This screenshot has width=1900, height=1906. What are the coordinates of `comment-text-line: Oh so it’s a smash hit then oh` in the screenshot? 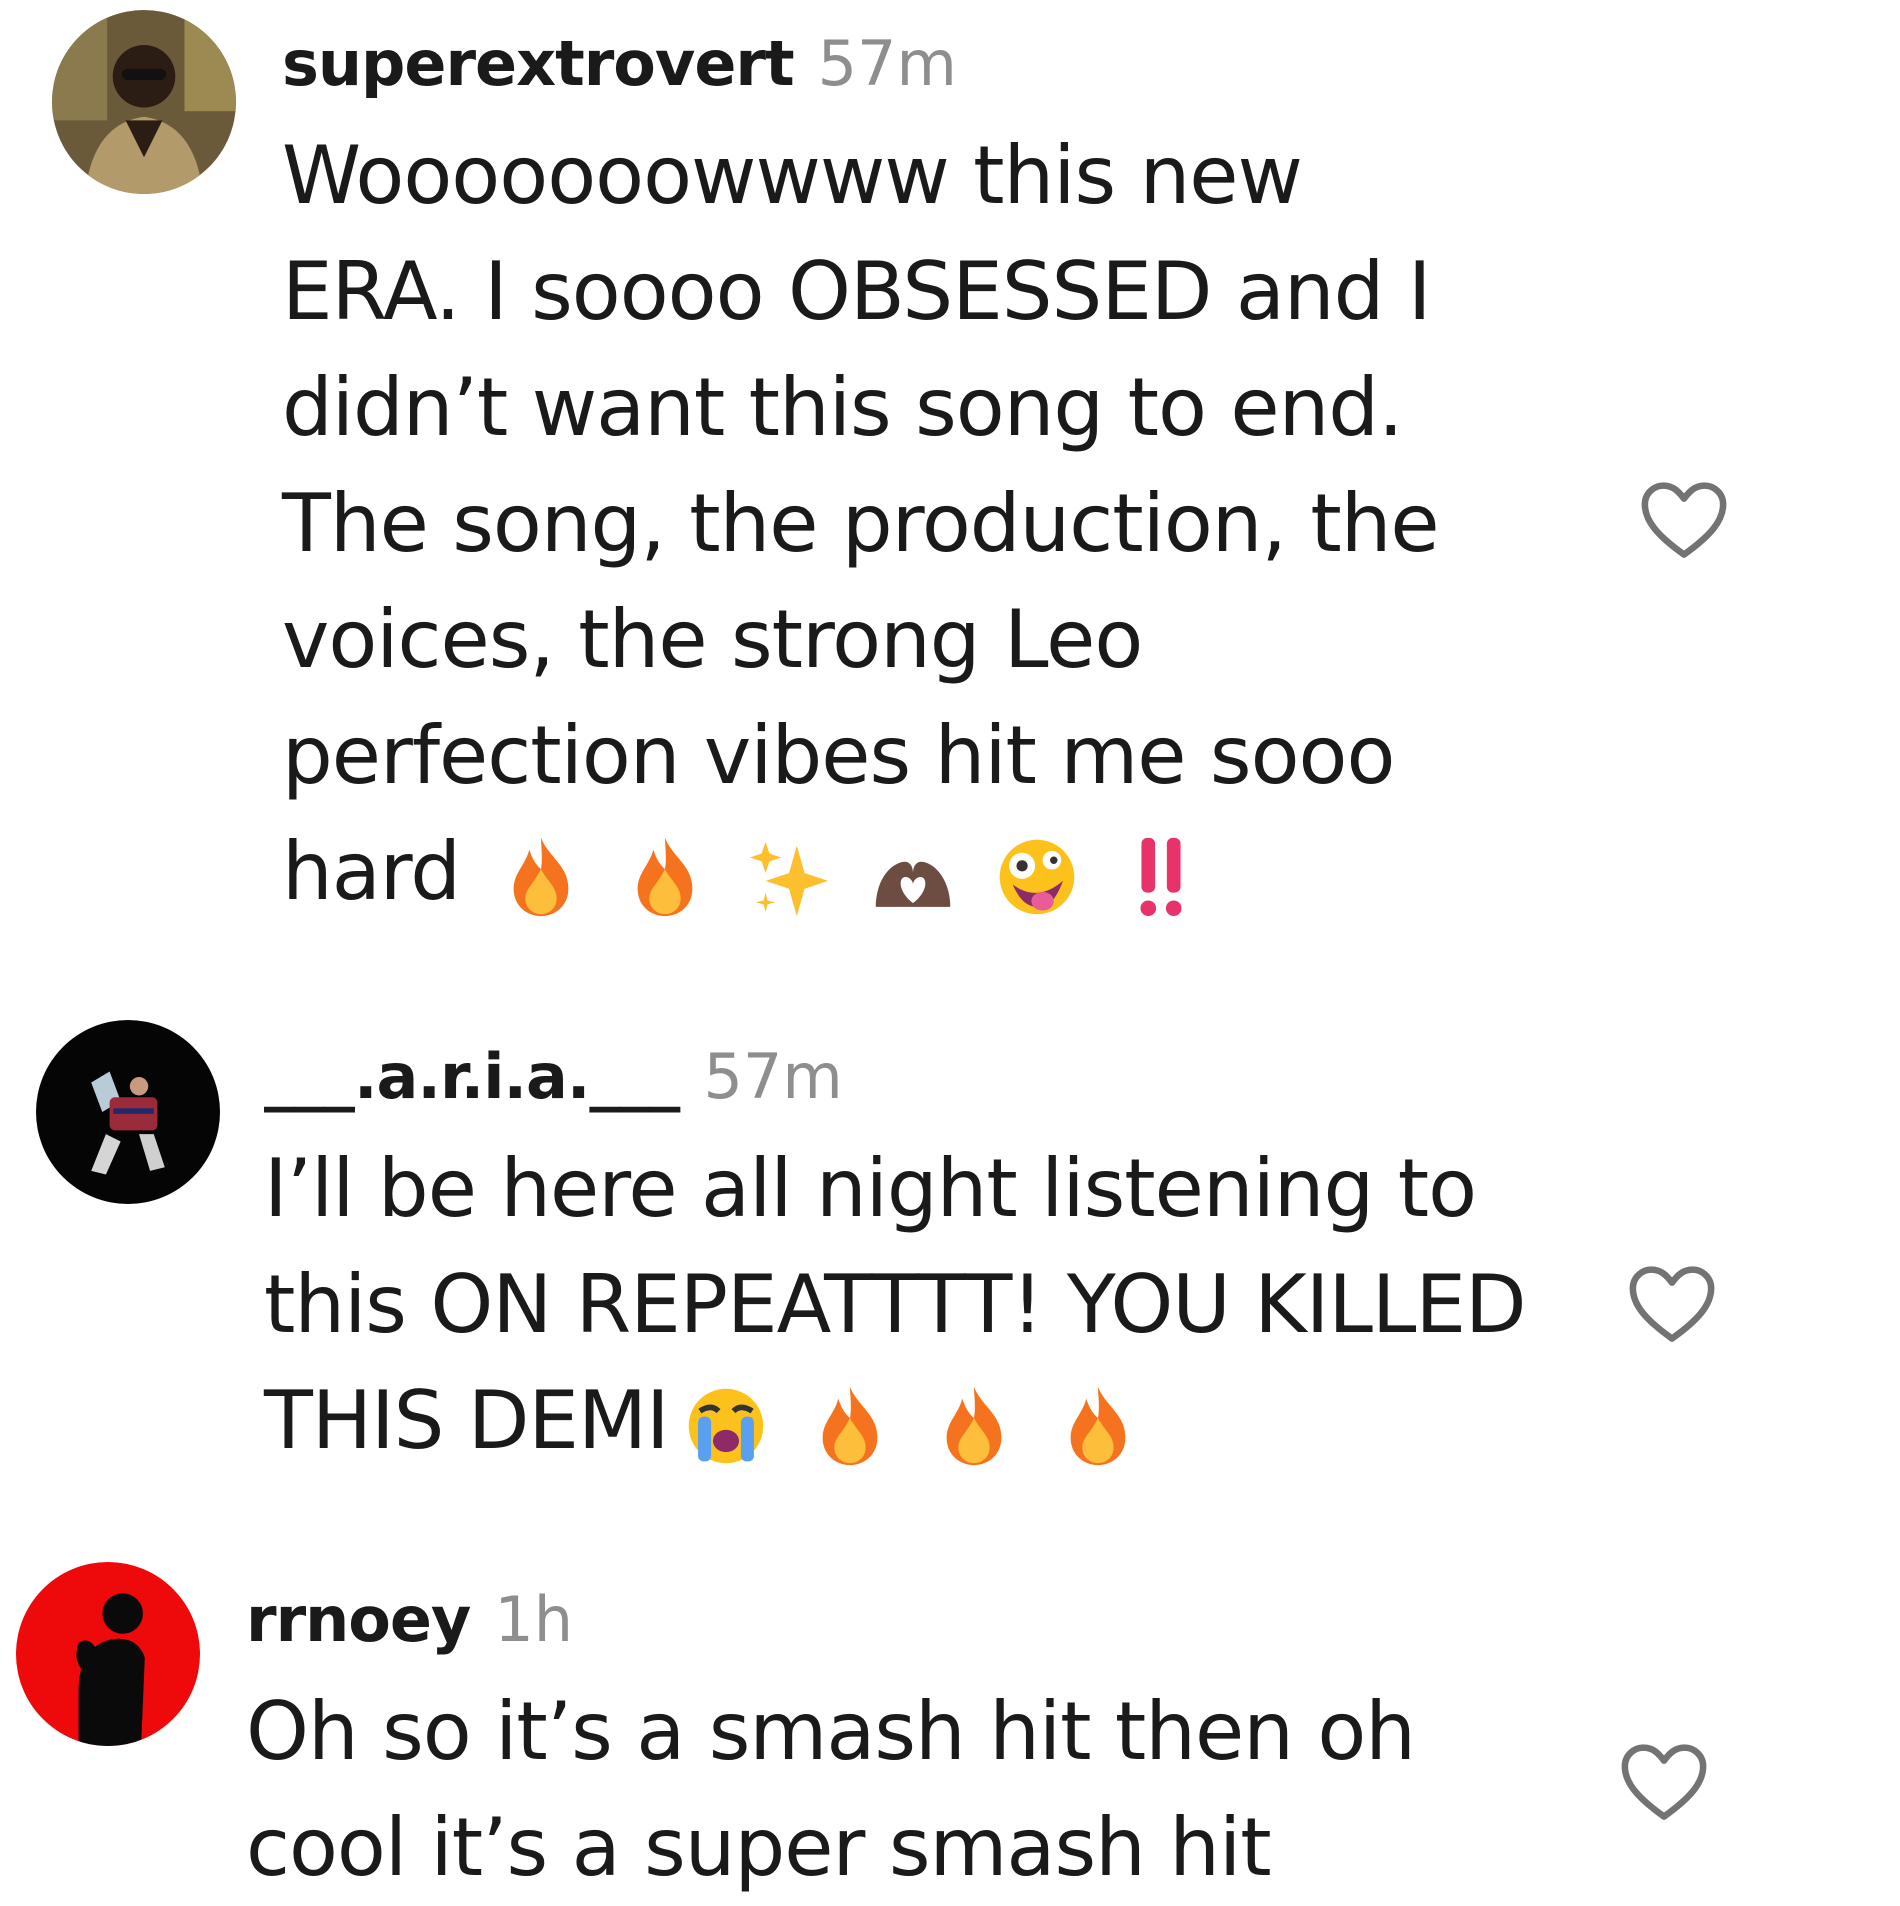 It's located at (831, 1731).